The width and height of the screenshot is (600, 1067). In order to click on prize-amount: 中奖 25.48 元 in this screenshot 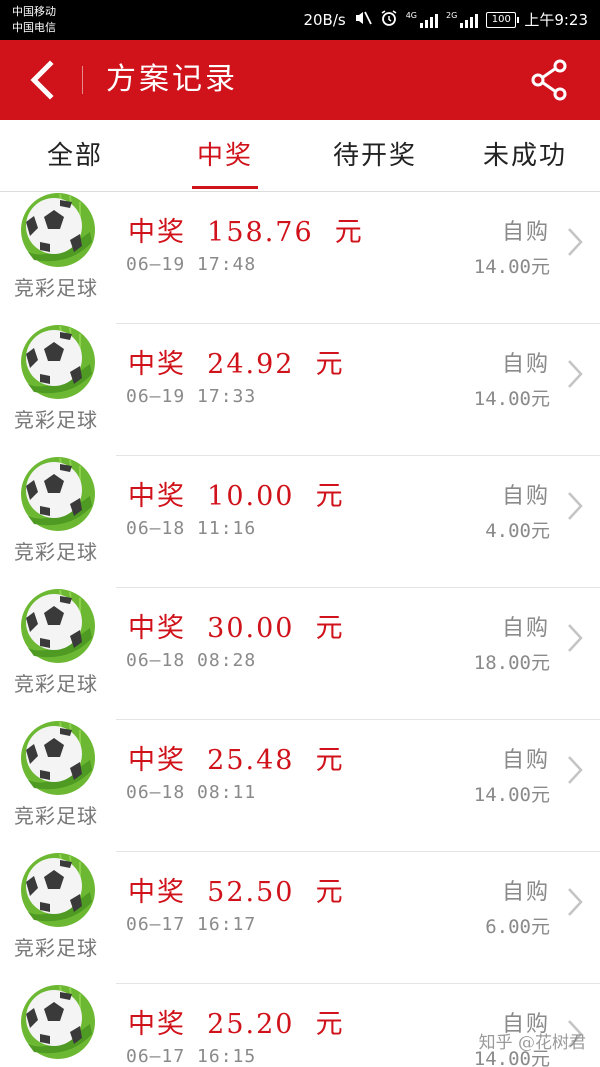, I will do `click(236, 760)`.